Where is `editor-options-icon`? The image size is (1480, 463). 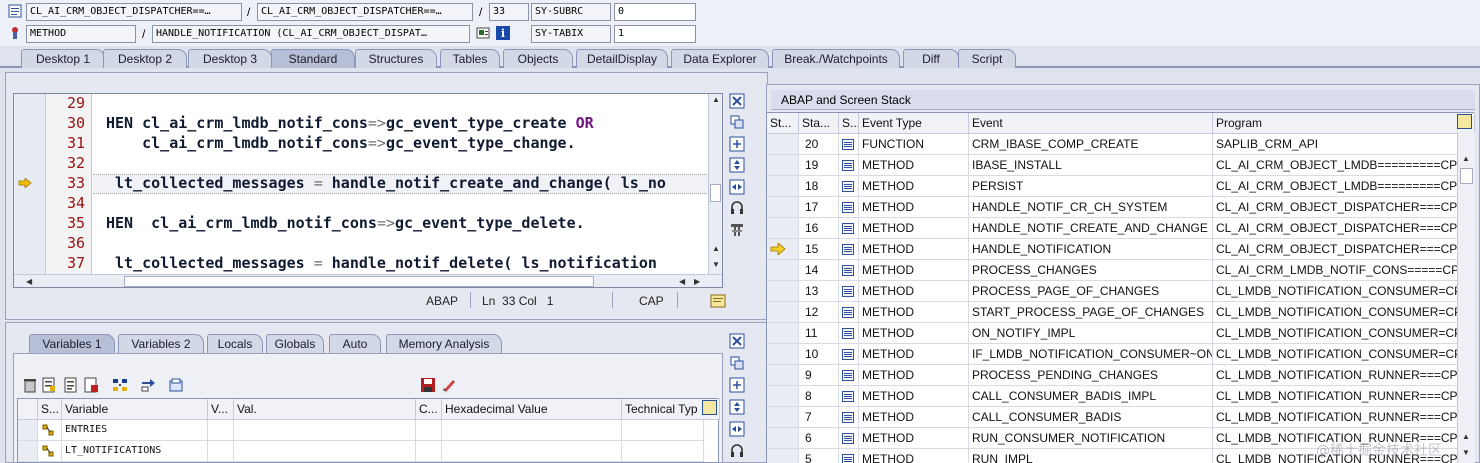 editor-options-icon is located at coordinates (718, 301).